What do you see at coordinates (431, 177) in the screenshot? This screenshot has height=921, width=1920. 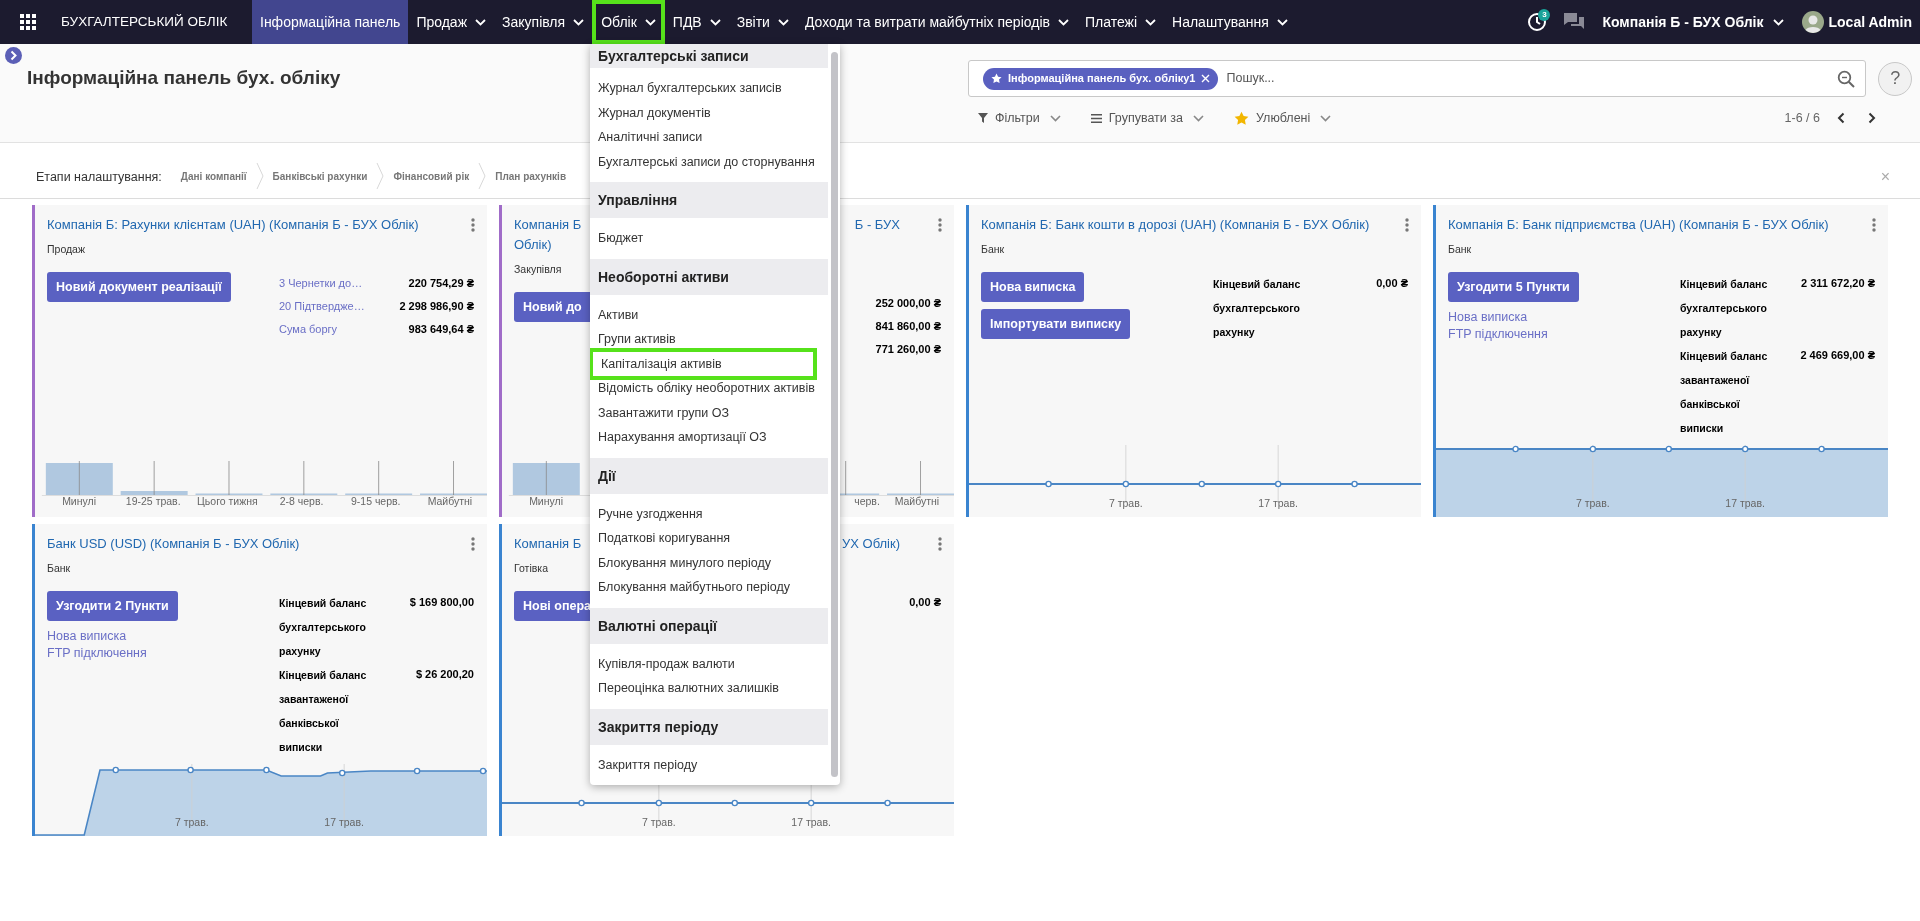 I see `setup-step: Фінансовий рік` at bounding box center [431, 177].